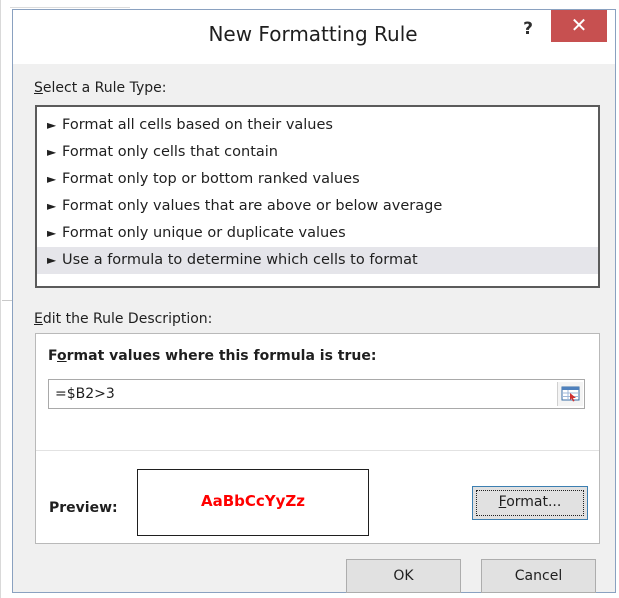  I want to click on preview-label: Preview:, so click(83, 508).